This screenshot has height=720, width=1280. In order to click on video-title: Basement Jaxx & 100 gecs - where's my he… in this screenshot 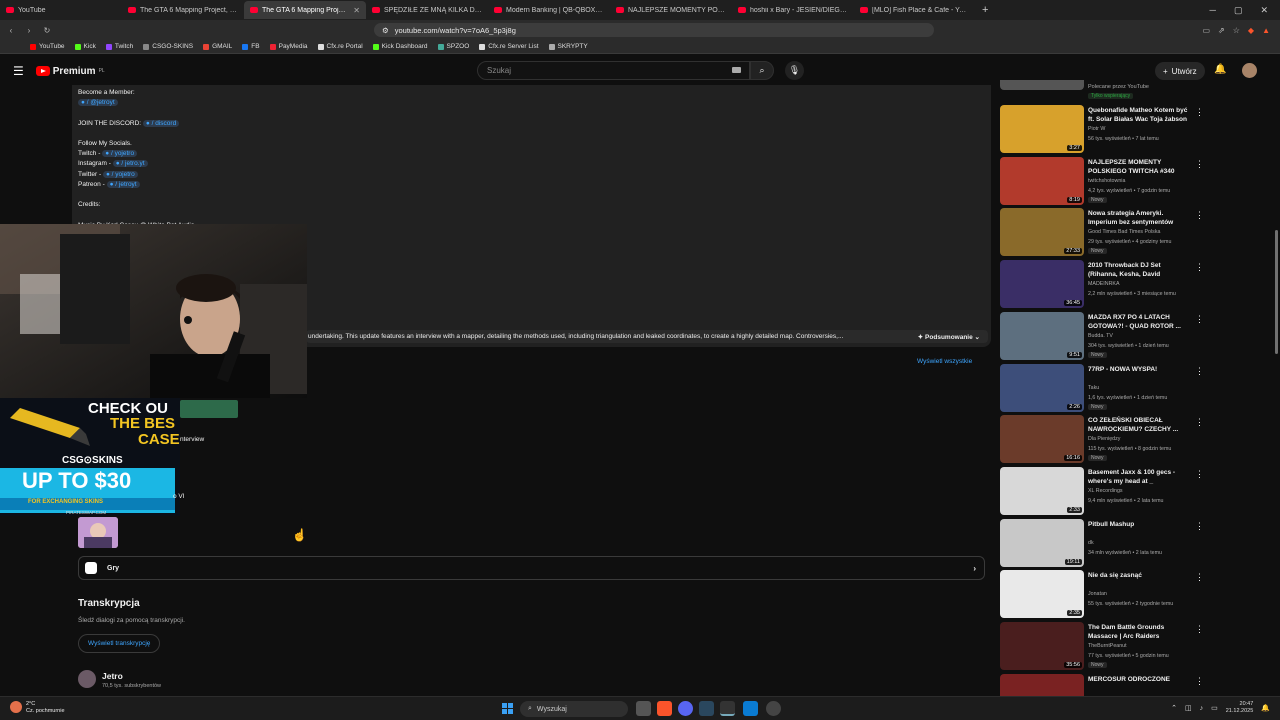, I will do `click(1138, 477)`.